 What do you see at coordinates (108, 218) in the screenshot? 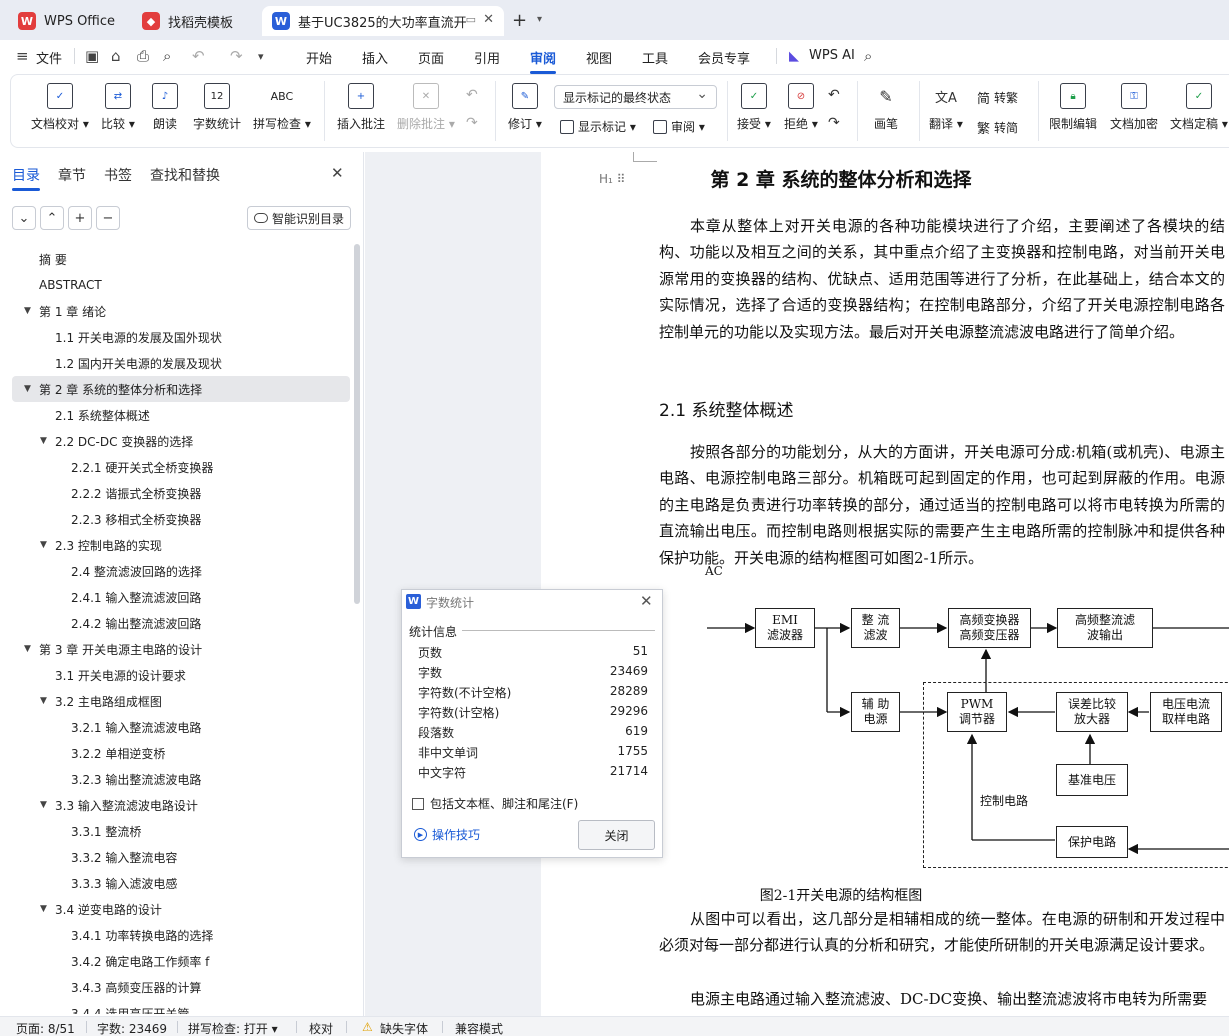
I see `remove-icon: −` at bounding box center [108, 218].